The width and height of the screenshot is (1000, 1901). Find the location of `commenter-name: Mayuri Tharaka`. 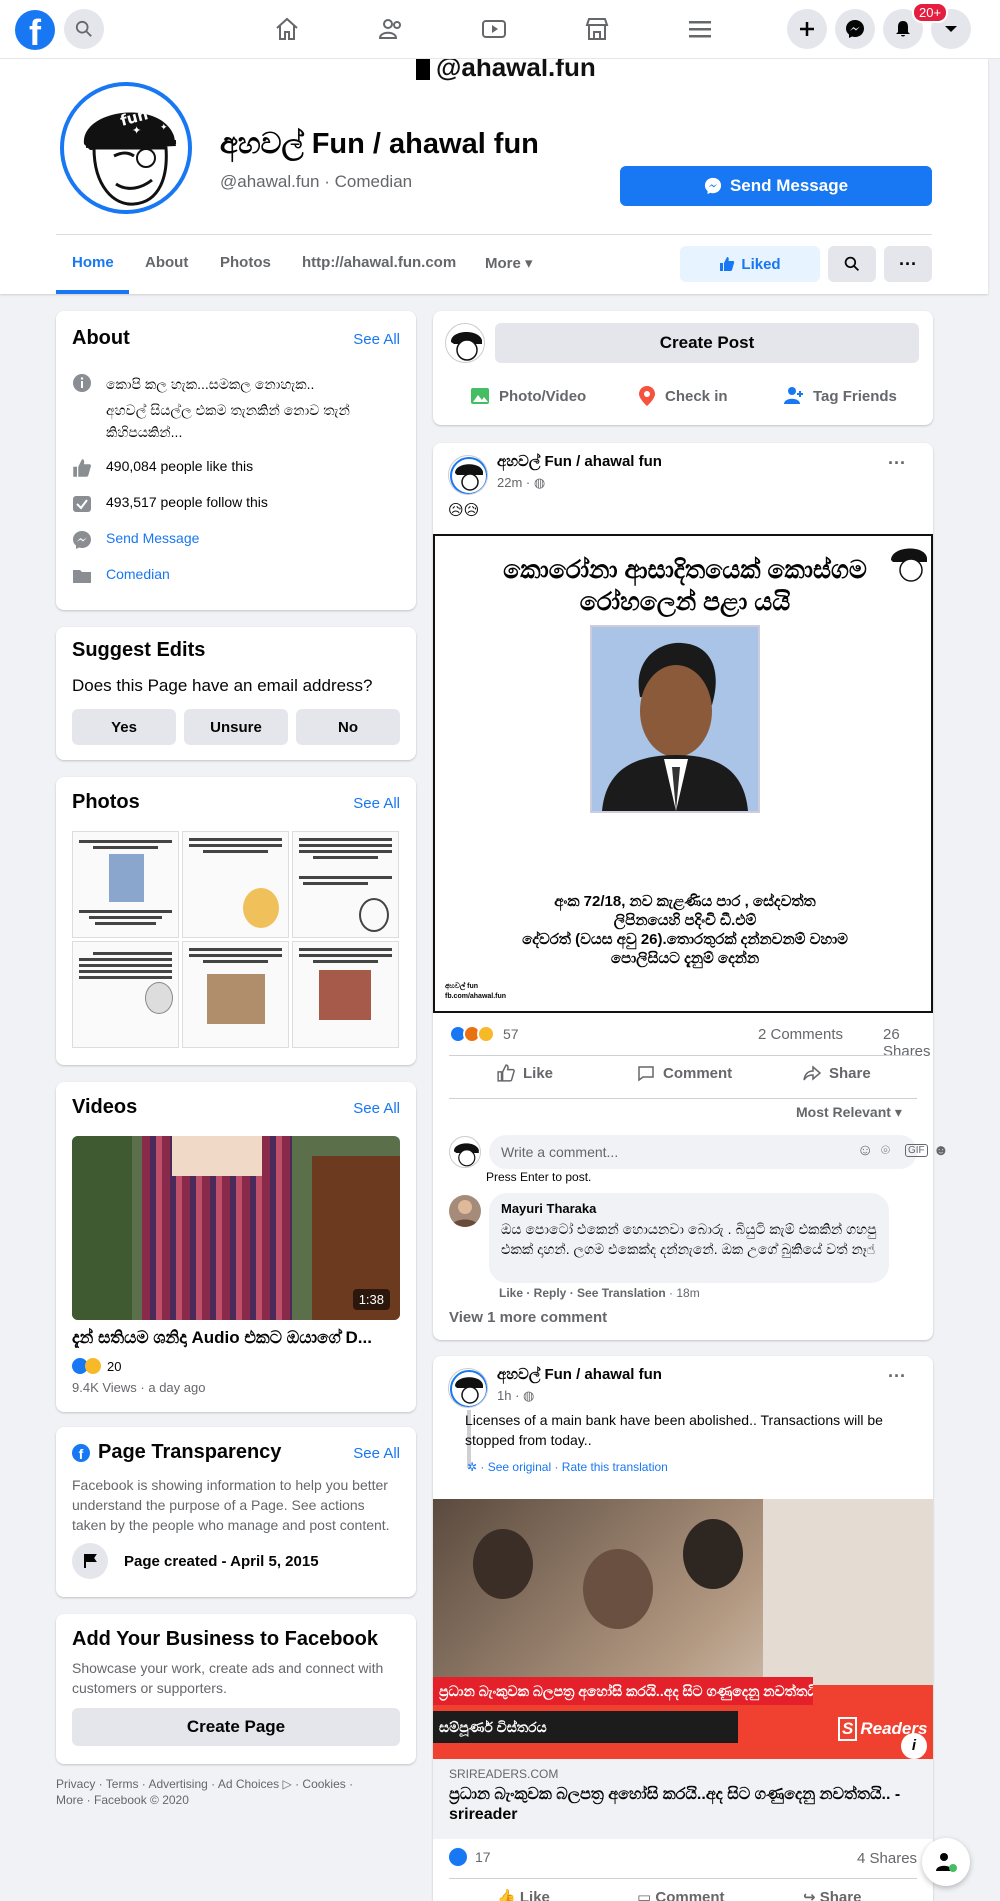

commenter-name: Mayuri Tharaka is located at coordinates (548, 1208).